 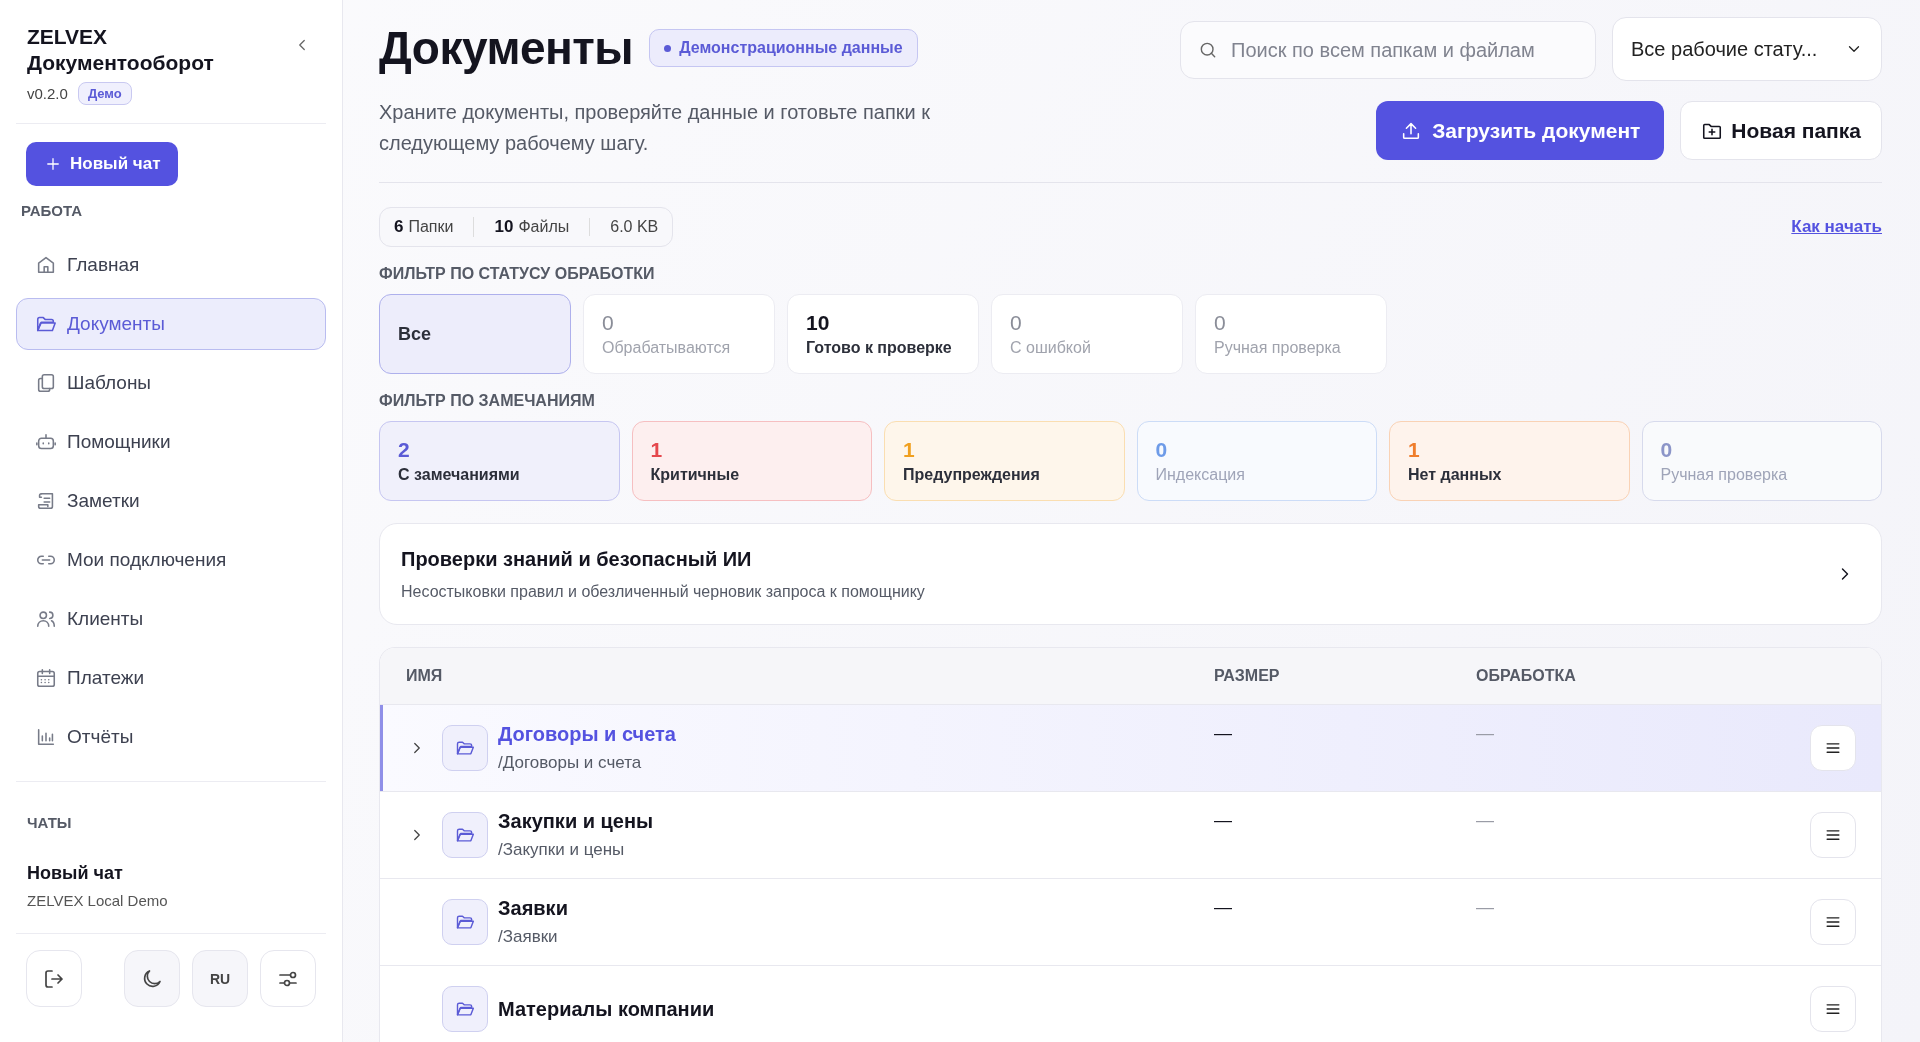 What do you see at coordinates (171, 442) in the screenshot?
I see `sidebar-item: Помощники` at bounding box center [171, 442].